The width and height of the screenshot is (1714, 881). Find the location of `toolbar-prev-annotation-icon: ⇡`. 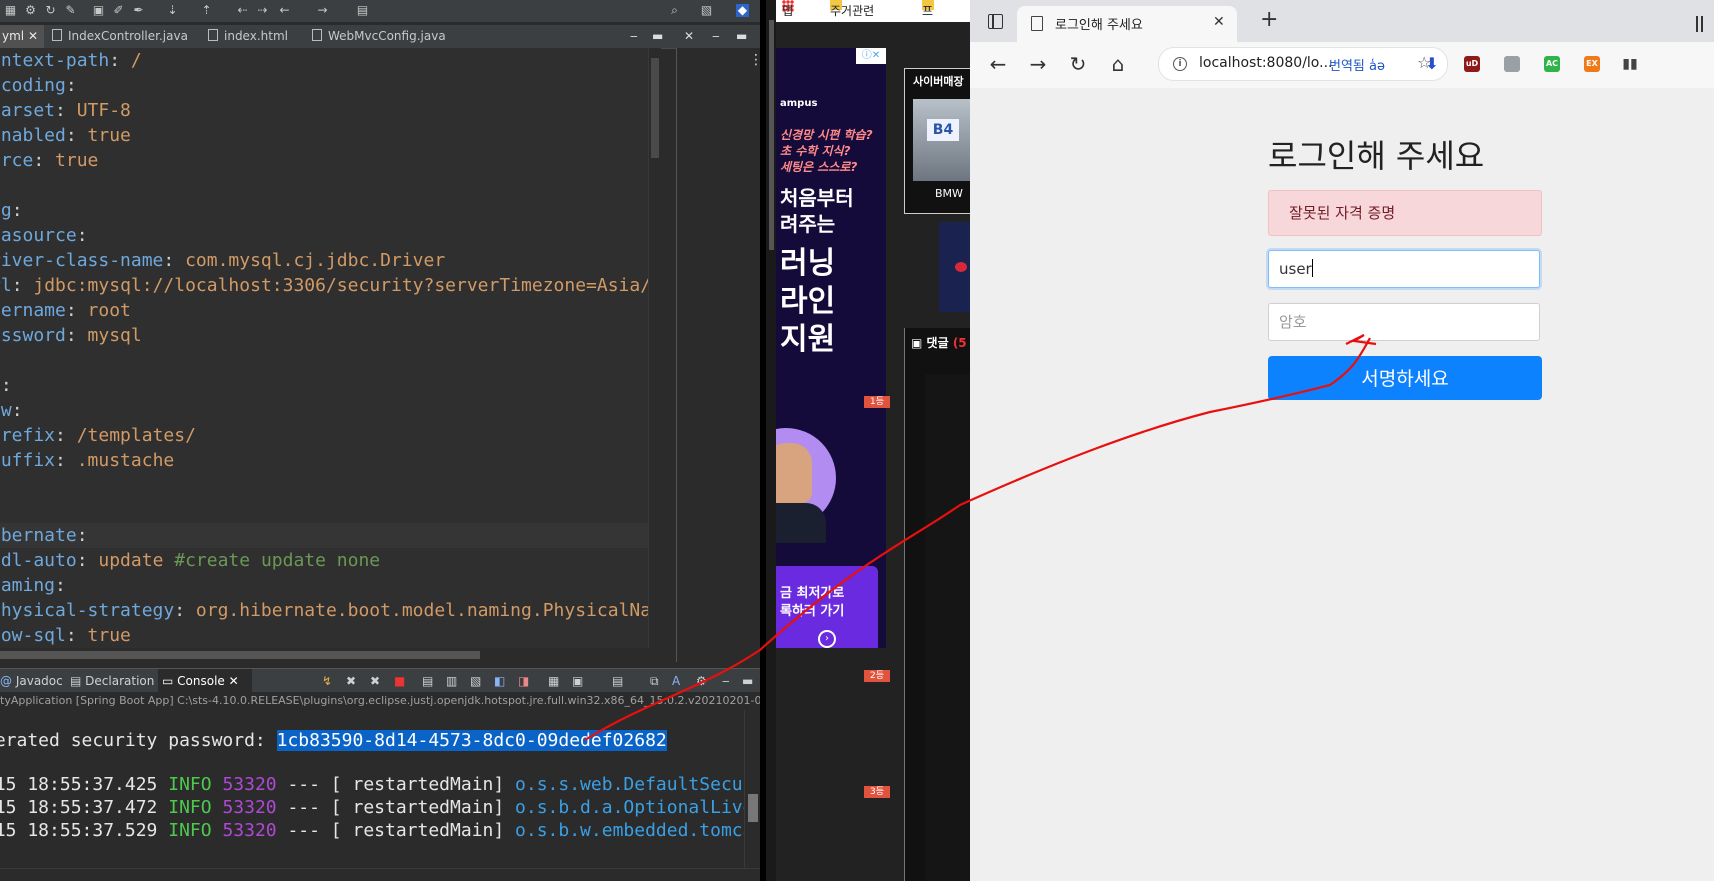

toolbar-prev-annotation-icon: ⇡ is located at coordinates (206, 10).